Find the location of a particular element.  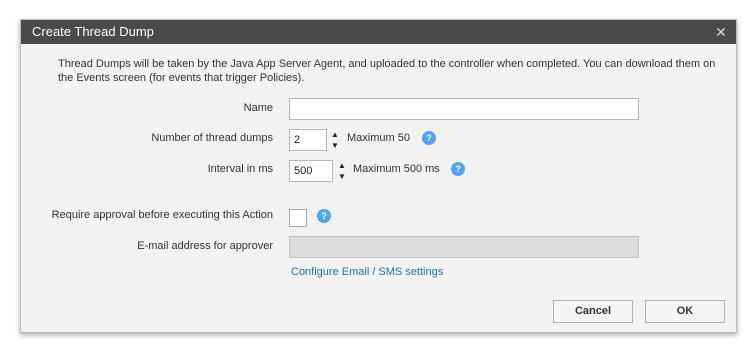

approval-help-icon: ? is located at coordinates (324, 216).